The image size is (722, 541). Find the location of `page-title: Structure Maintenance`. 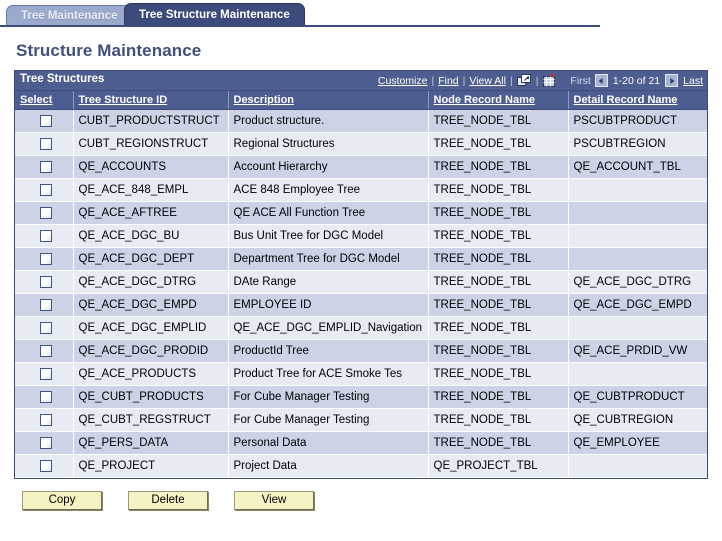

page-title: Structure Maintenance is located at coordinates (109, 50).